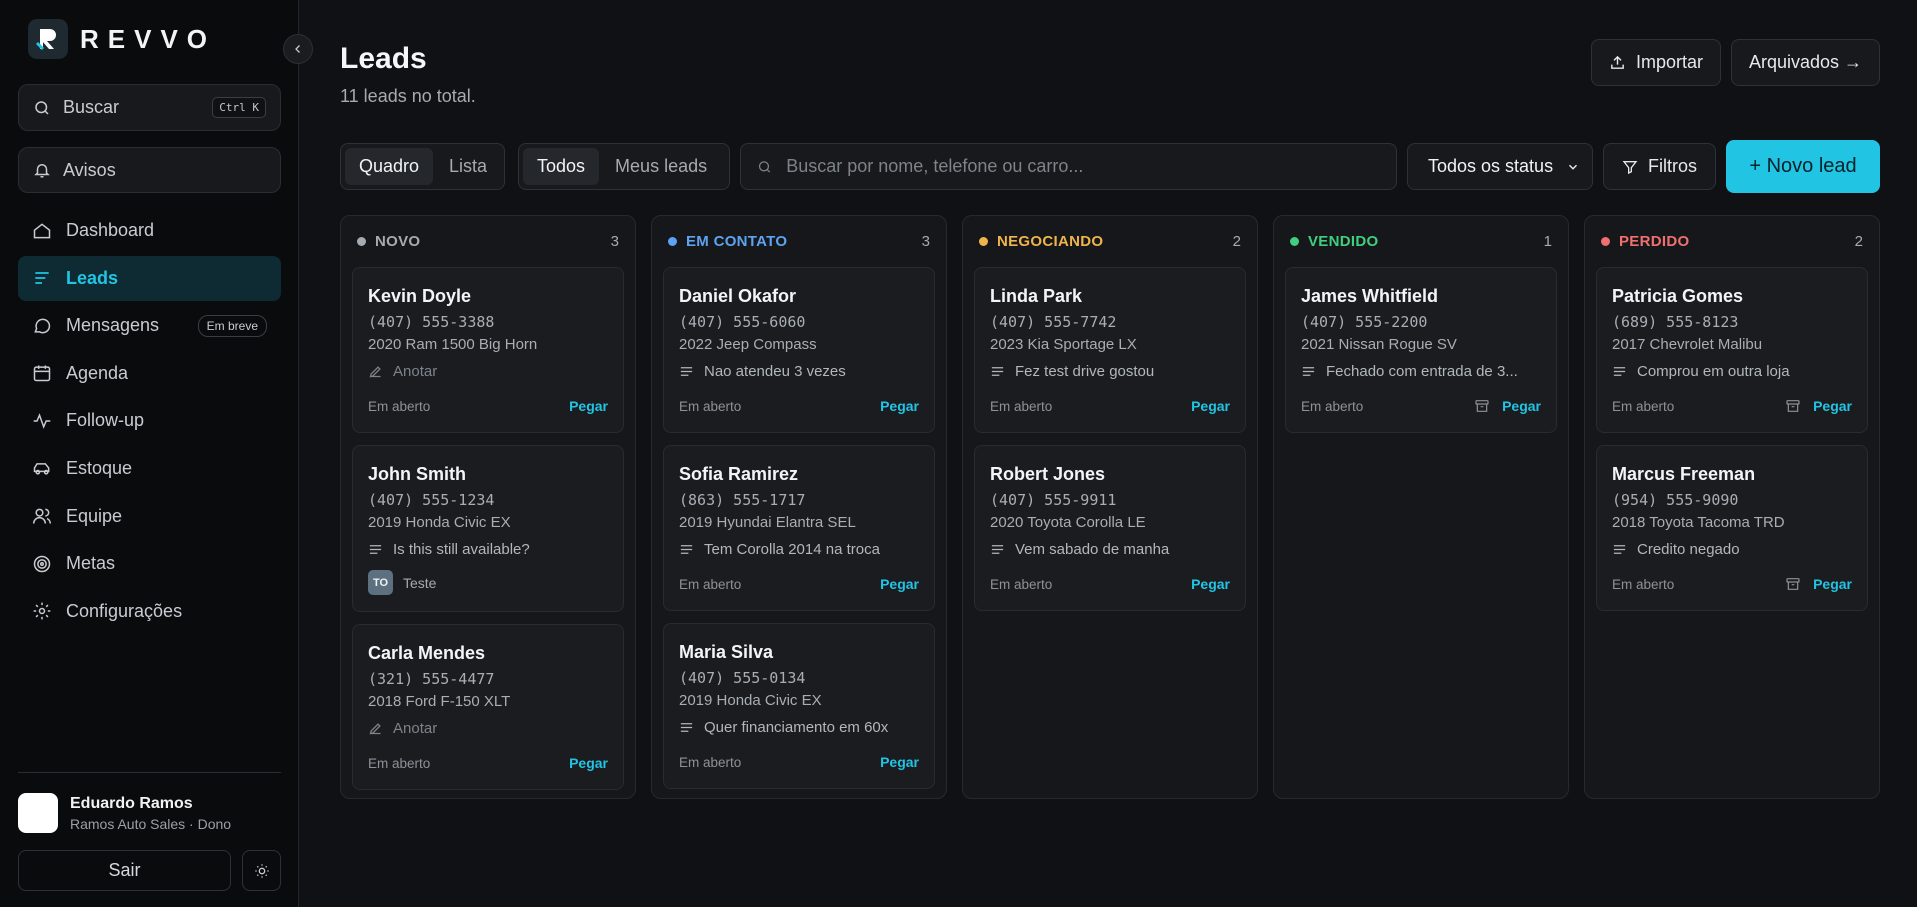 Image resolution: width=1917 pixels, height=907 pixels. I want to click on tab-lista: Lista, so click(468, 166).